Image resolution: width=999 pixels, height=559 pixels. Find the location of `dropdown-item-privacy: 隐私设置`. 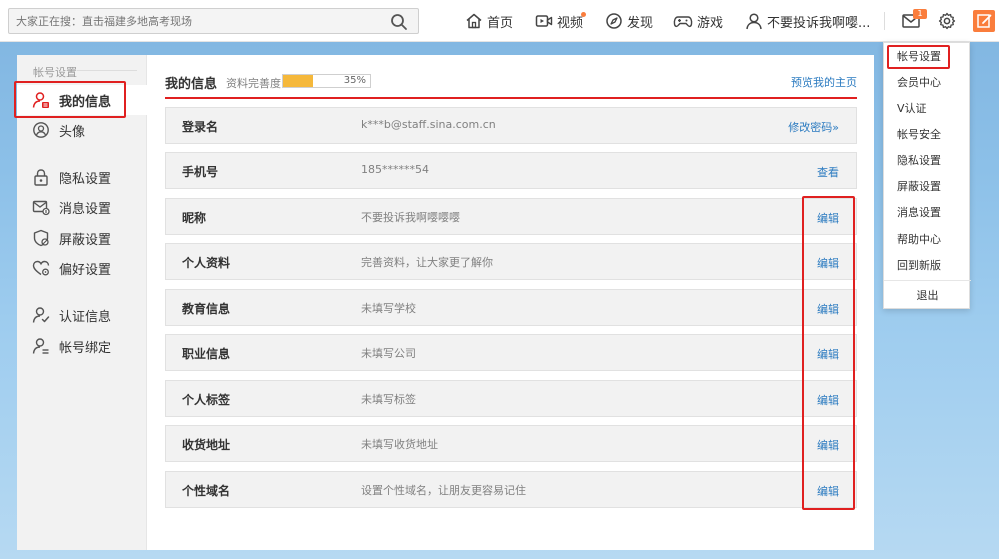

dropdown-item-privacy: 隐私设置 is located at coordinates (927, 161).